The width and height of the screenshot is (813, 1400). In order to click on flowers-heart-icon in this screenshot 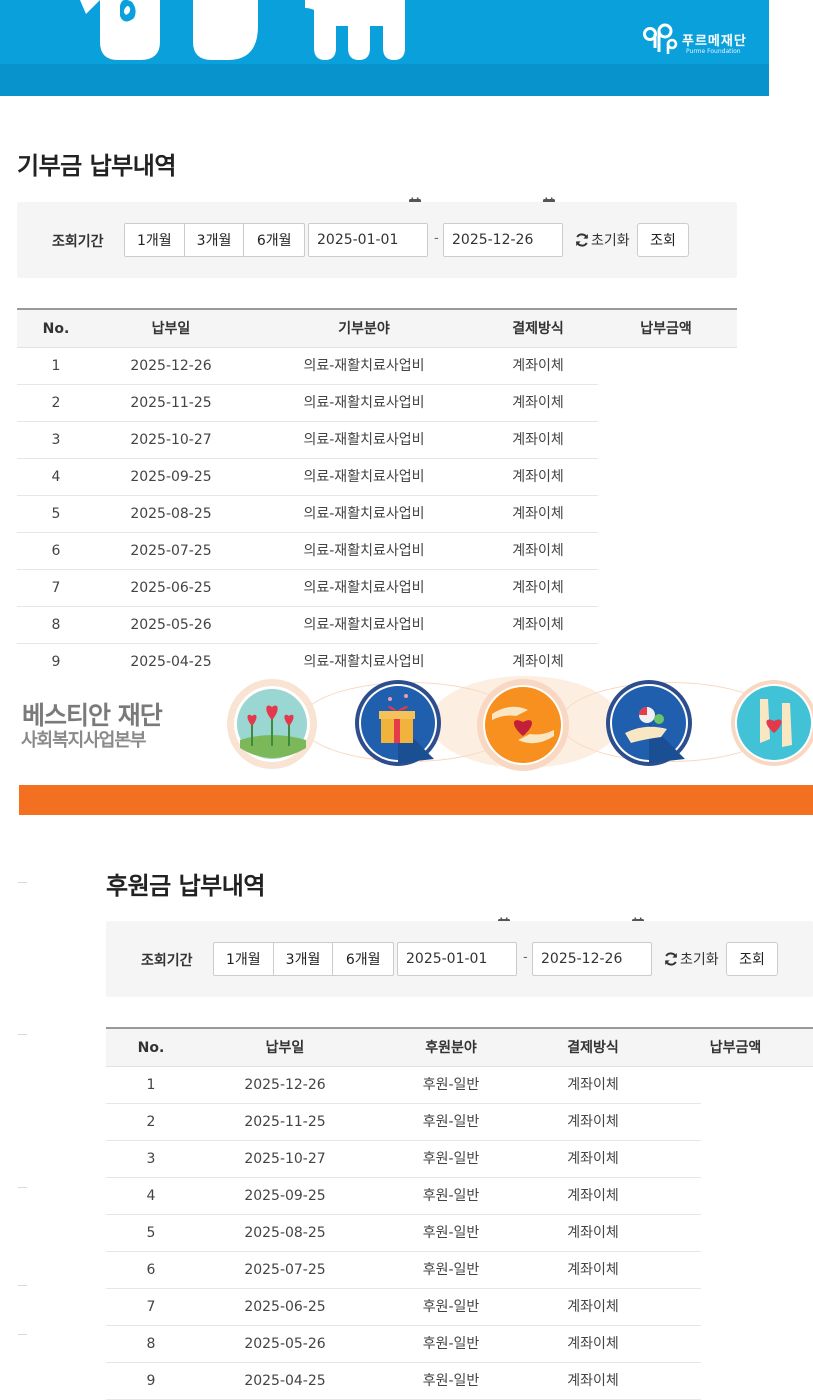, I will do `click(272, 724)`.